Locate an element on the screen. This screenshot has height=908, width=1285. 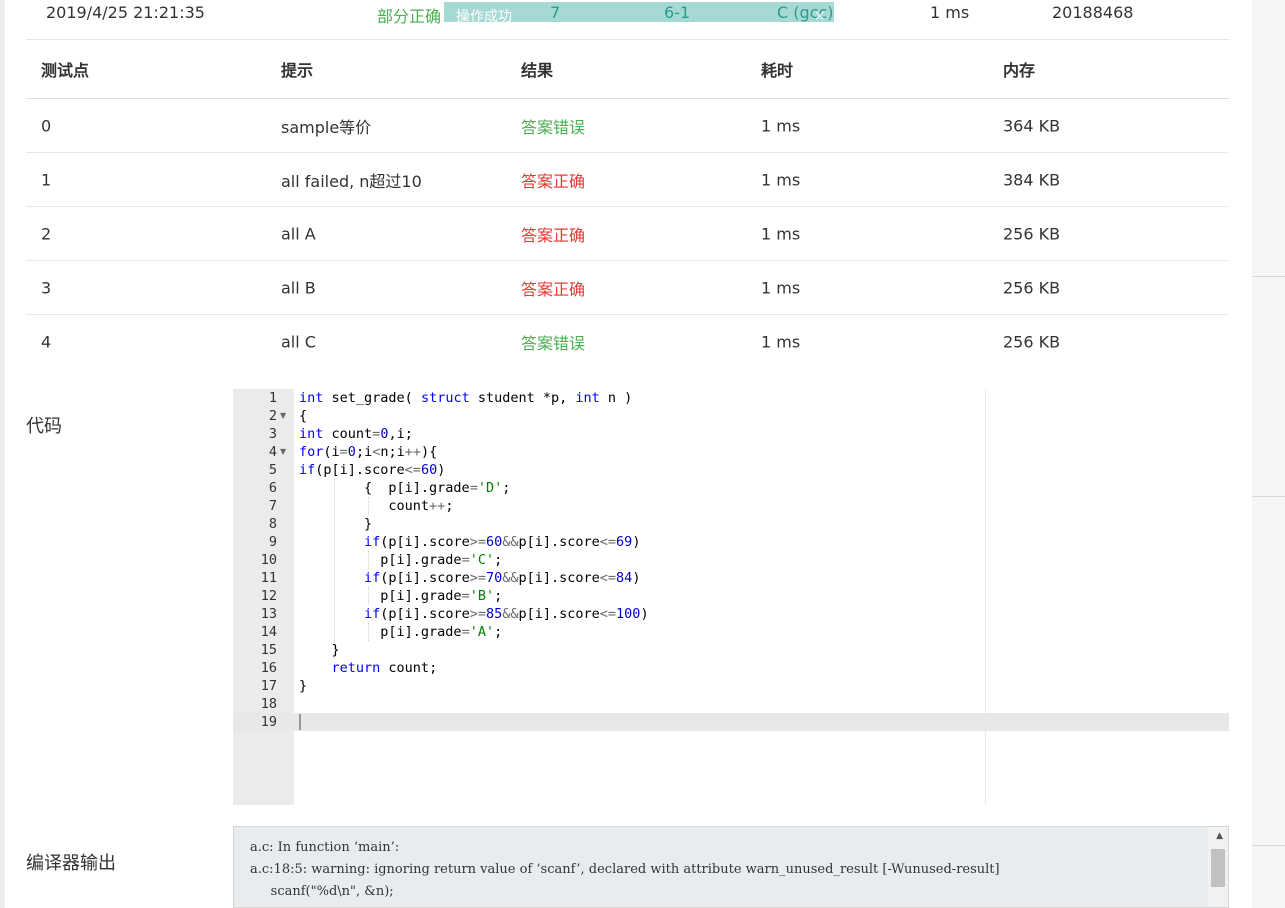
line-number: 6 is located at coordinates (272, 488).